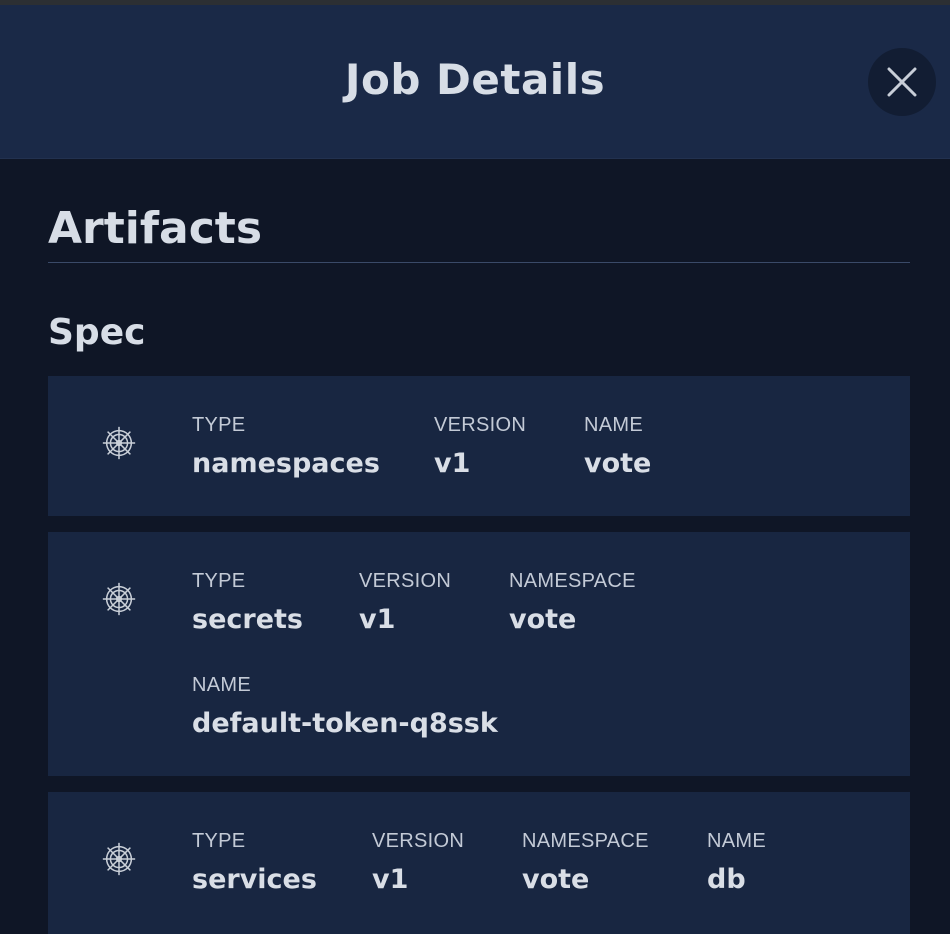 The height and width of the screenshot is (934, 950). What do you see at coordinates (97, 332) in the screenshot?
I see `spec-heading: Spec` at bounding box center [97, 332].